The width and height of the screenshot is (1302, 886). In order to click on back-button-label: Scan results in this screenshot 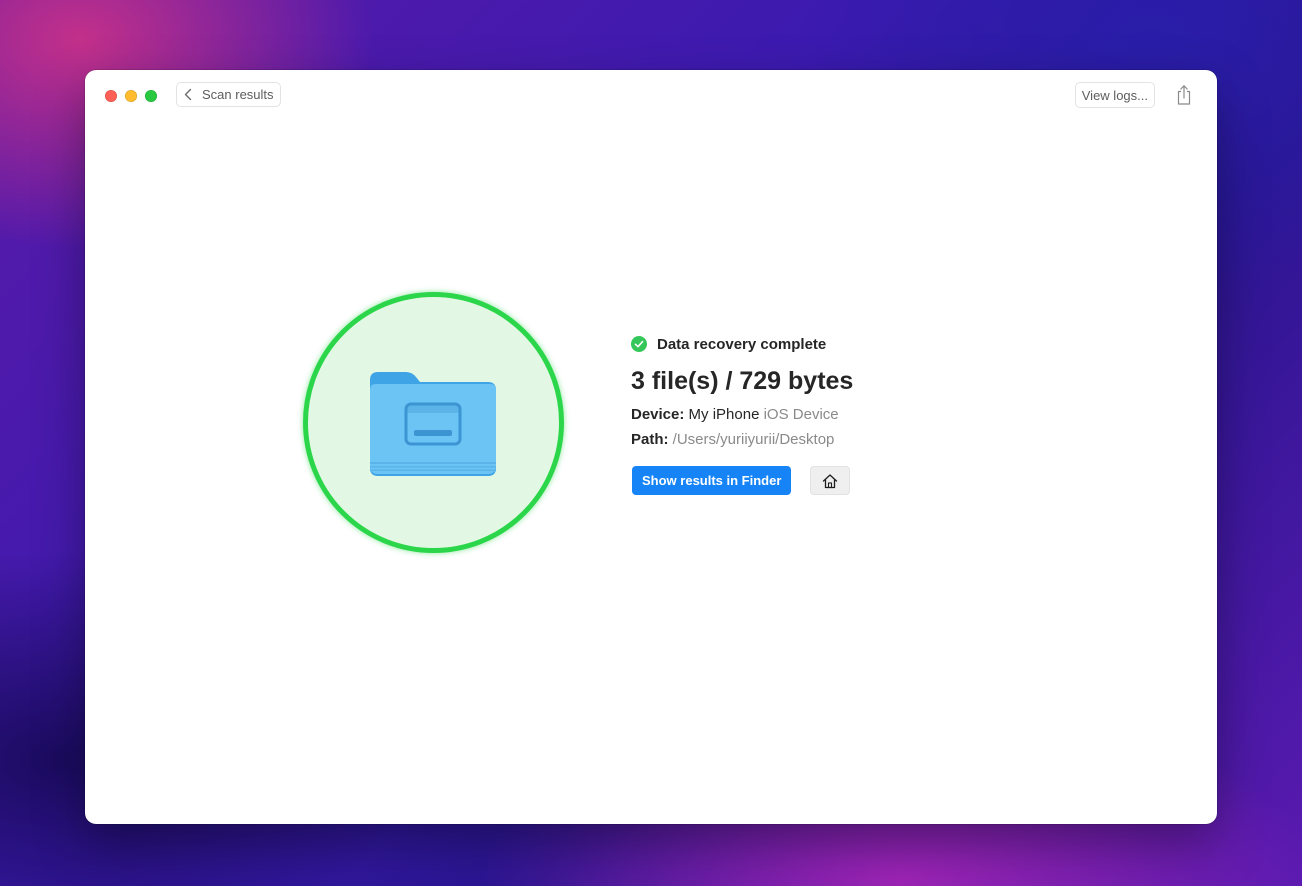, I will do `click(238, 94)`.